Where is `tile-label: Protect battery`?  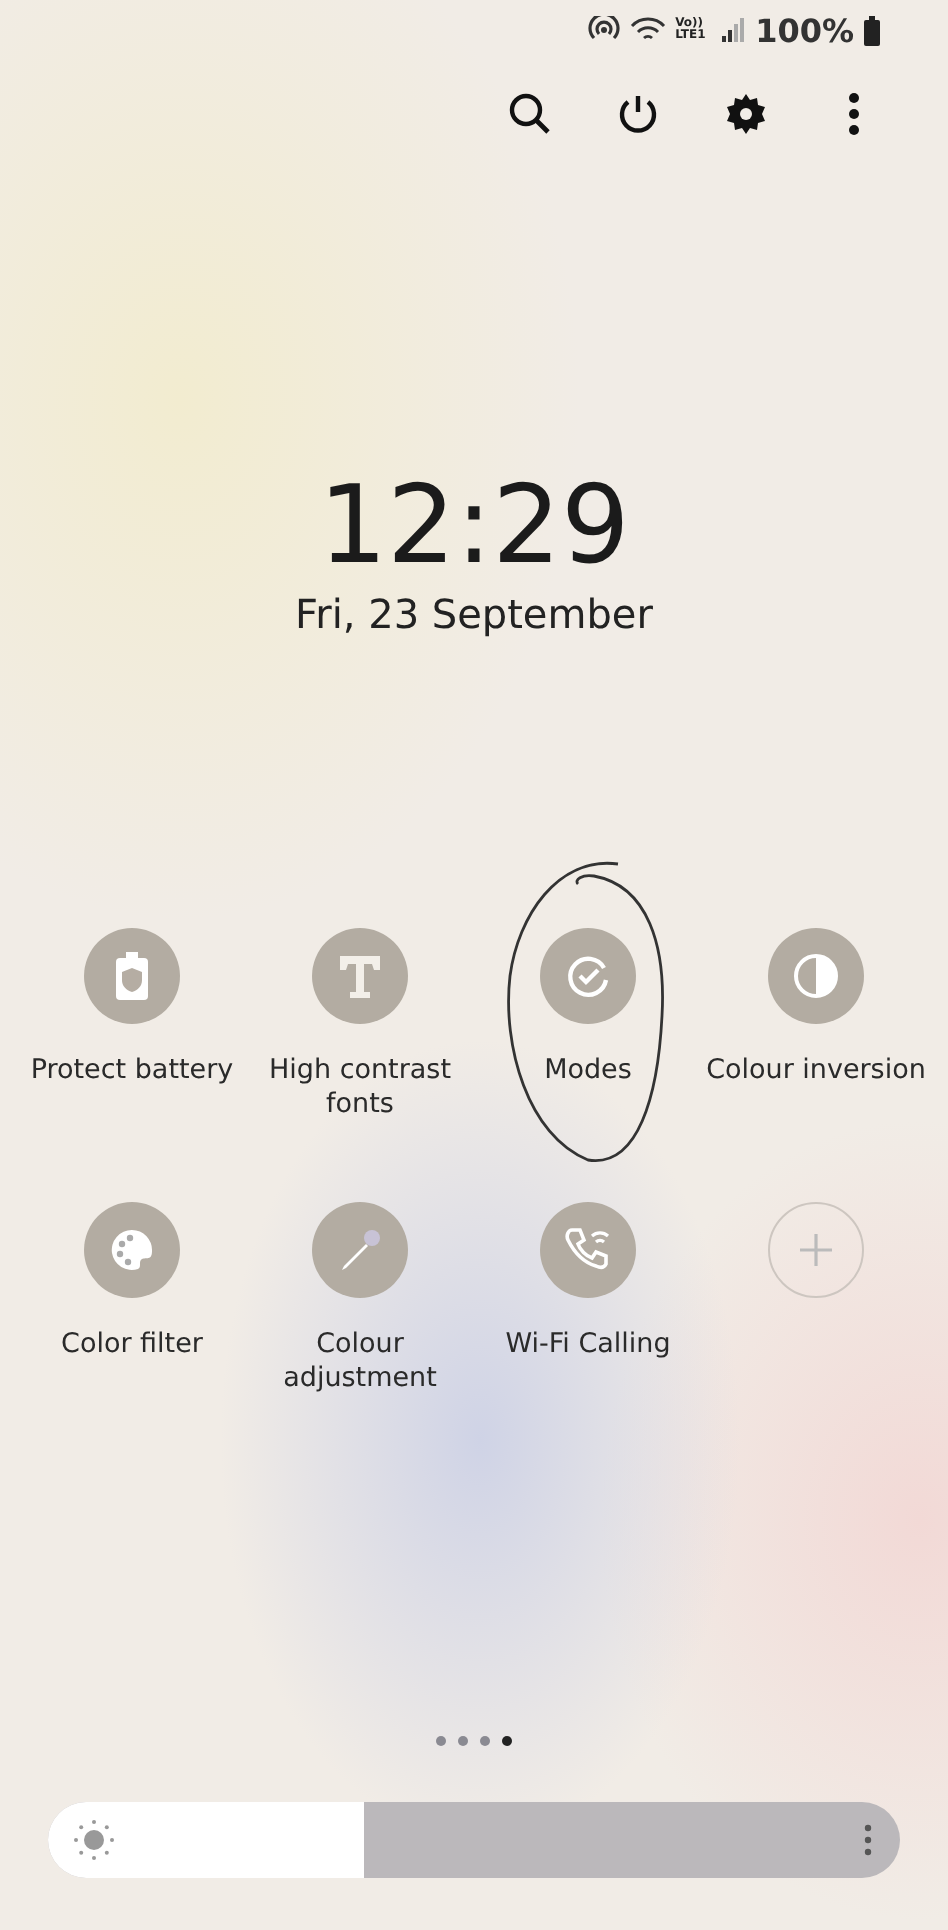
tile-label: Protect battery is located at coordinates (132, 1071).